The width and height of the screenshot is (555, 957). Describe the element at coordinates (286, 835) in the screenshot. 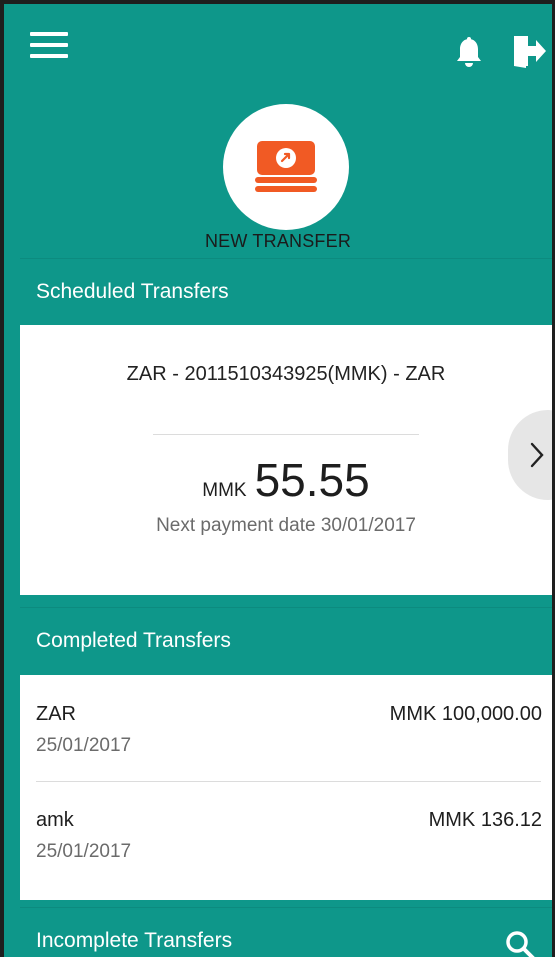

I see `list-item: amk MMK 136.12 25/01/2017` at that location.